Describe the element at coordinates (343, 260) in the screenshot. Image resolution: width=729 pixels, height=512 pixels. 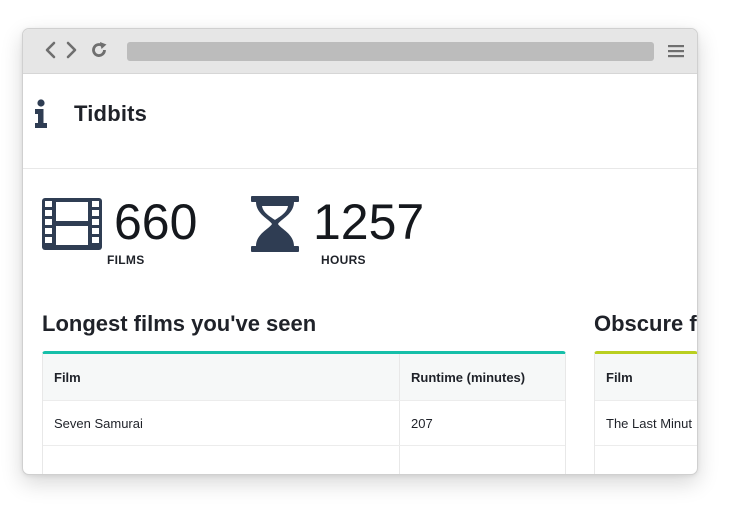
I see `hours-label: HOURS` at that location.